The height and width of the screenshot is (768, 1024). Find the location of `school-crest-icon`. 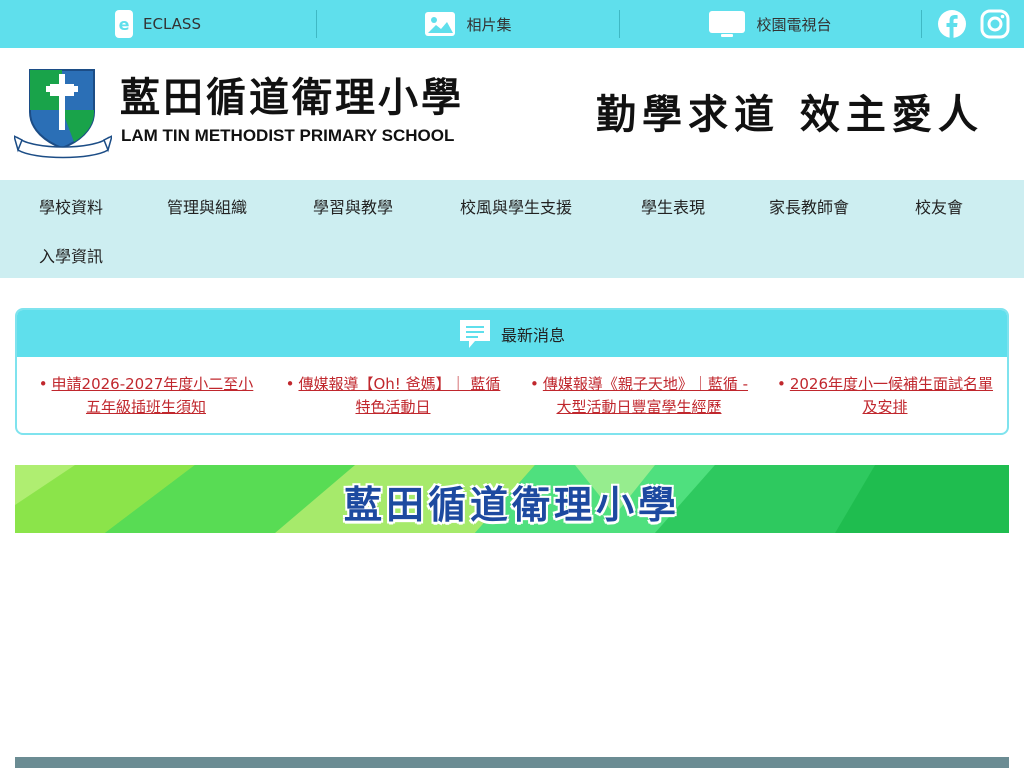

school-crest-icon is located at coordinates (63, 114).